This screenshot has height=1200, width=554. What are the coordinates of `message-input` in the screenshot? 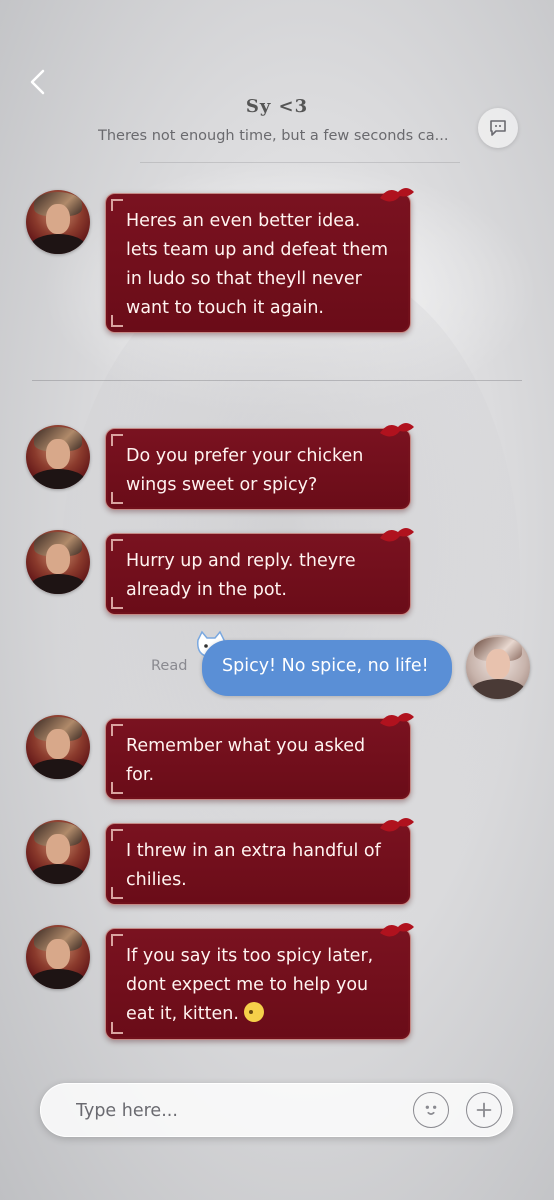 It's located at (236, 1111).